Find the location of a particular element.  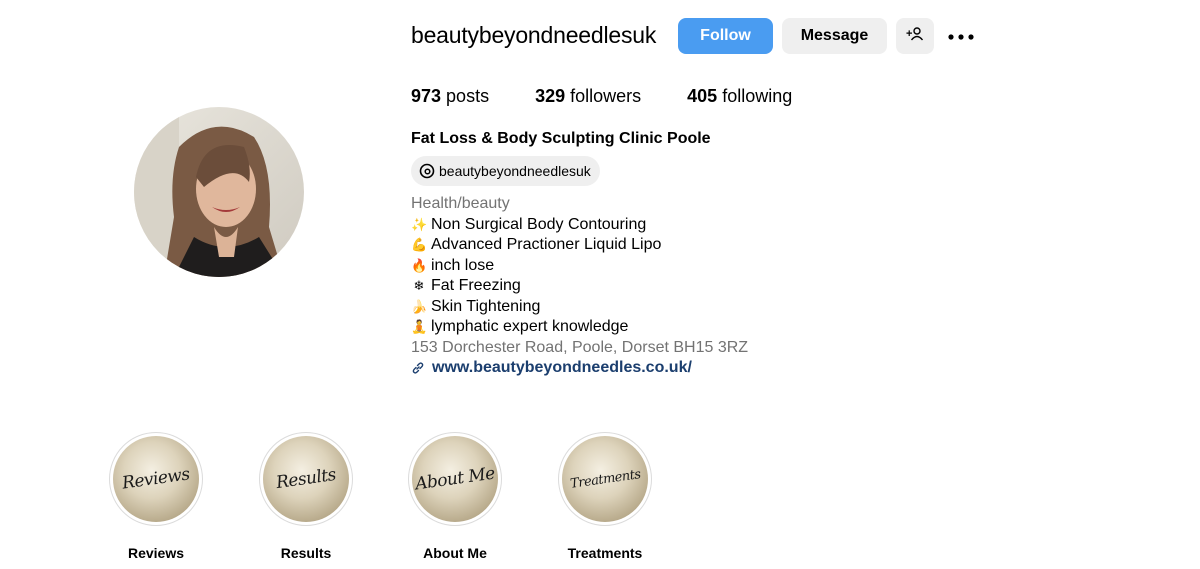

highlight-cover: Results is located at coordinates (306, 479).